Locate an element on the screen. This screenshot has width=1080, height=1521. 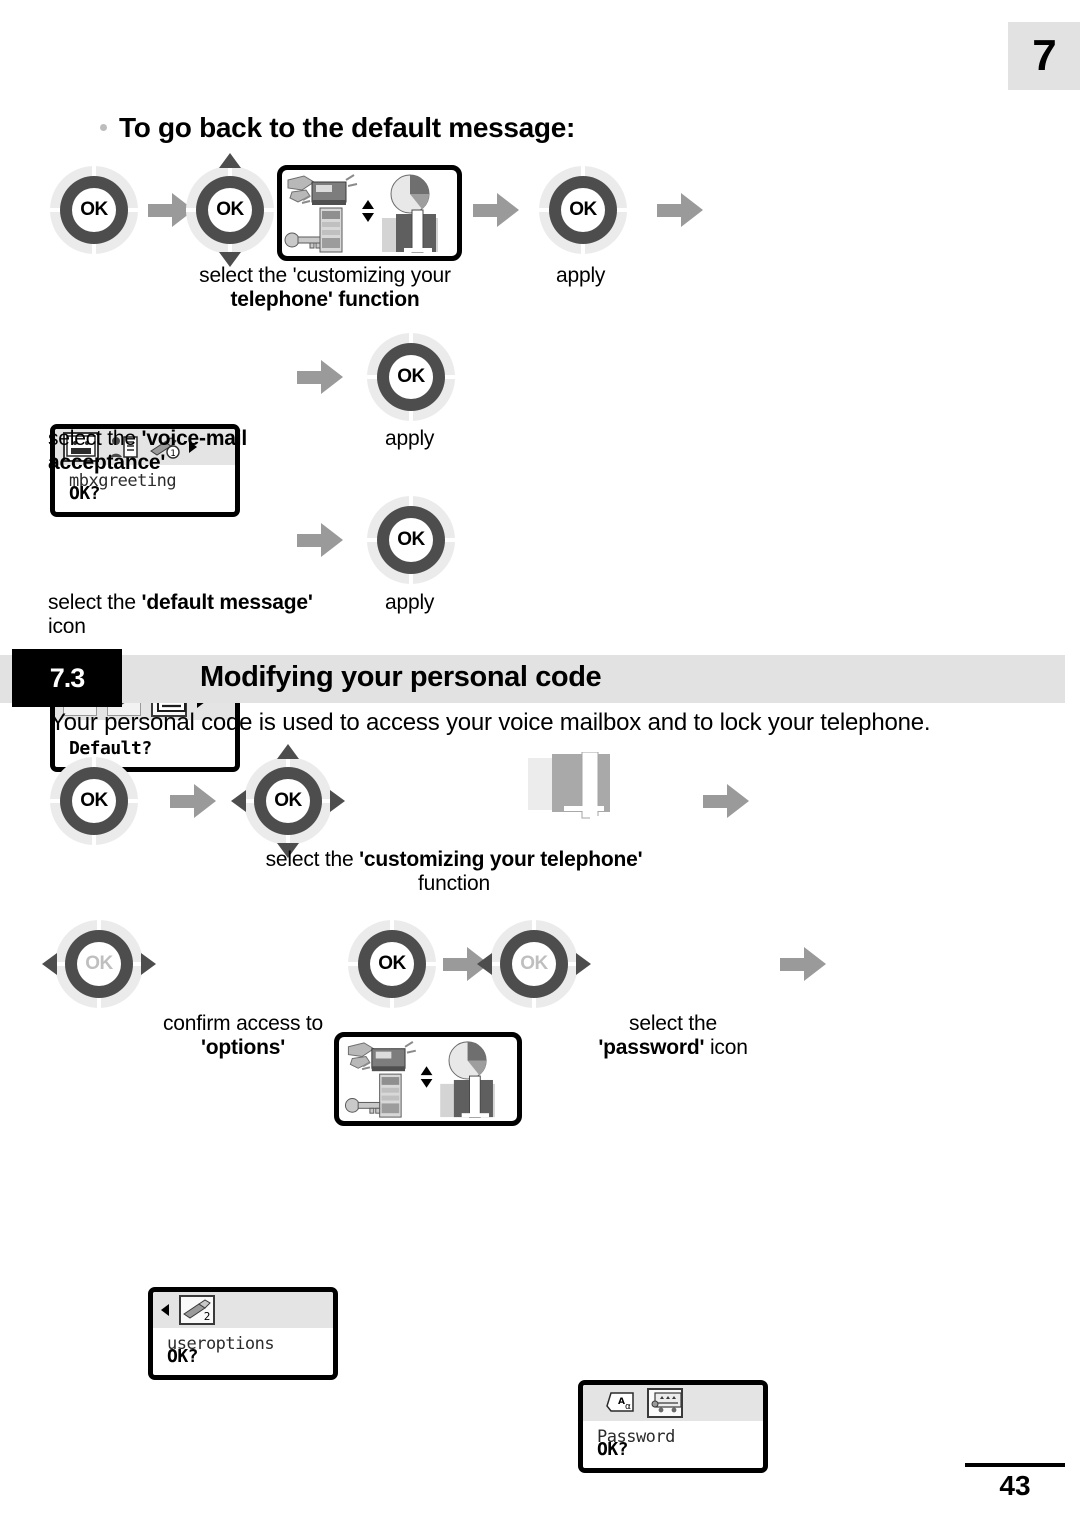
nav-wheel-ok-2: OK is located at coordinates (583, 210).